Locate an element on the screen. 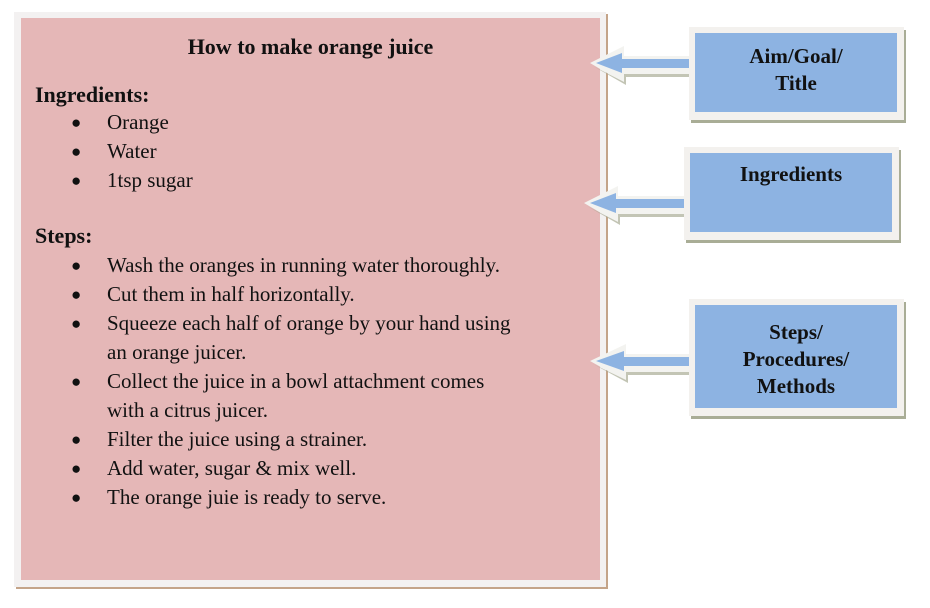  ingredient-item: ● 1tsp sugar is located at coordinates (310, 180).